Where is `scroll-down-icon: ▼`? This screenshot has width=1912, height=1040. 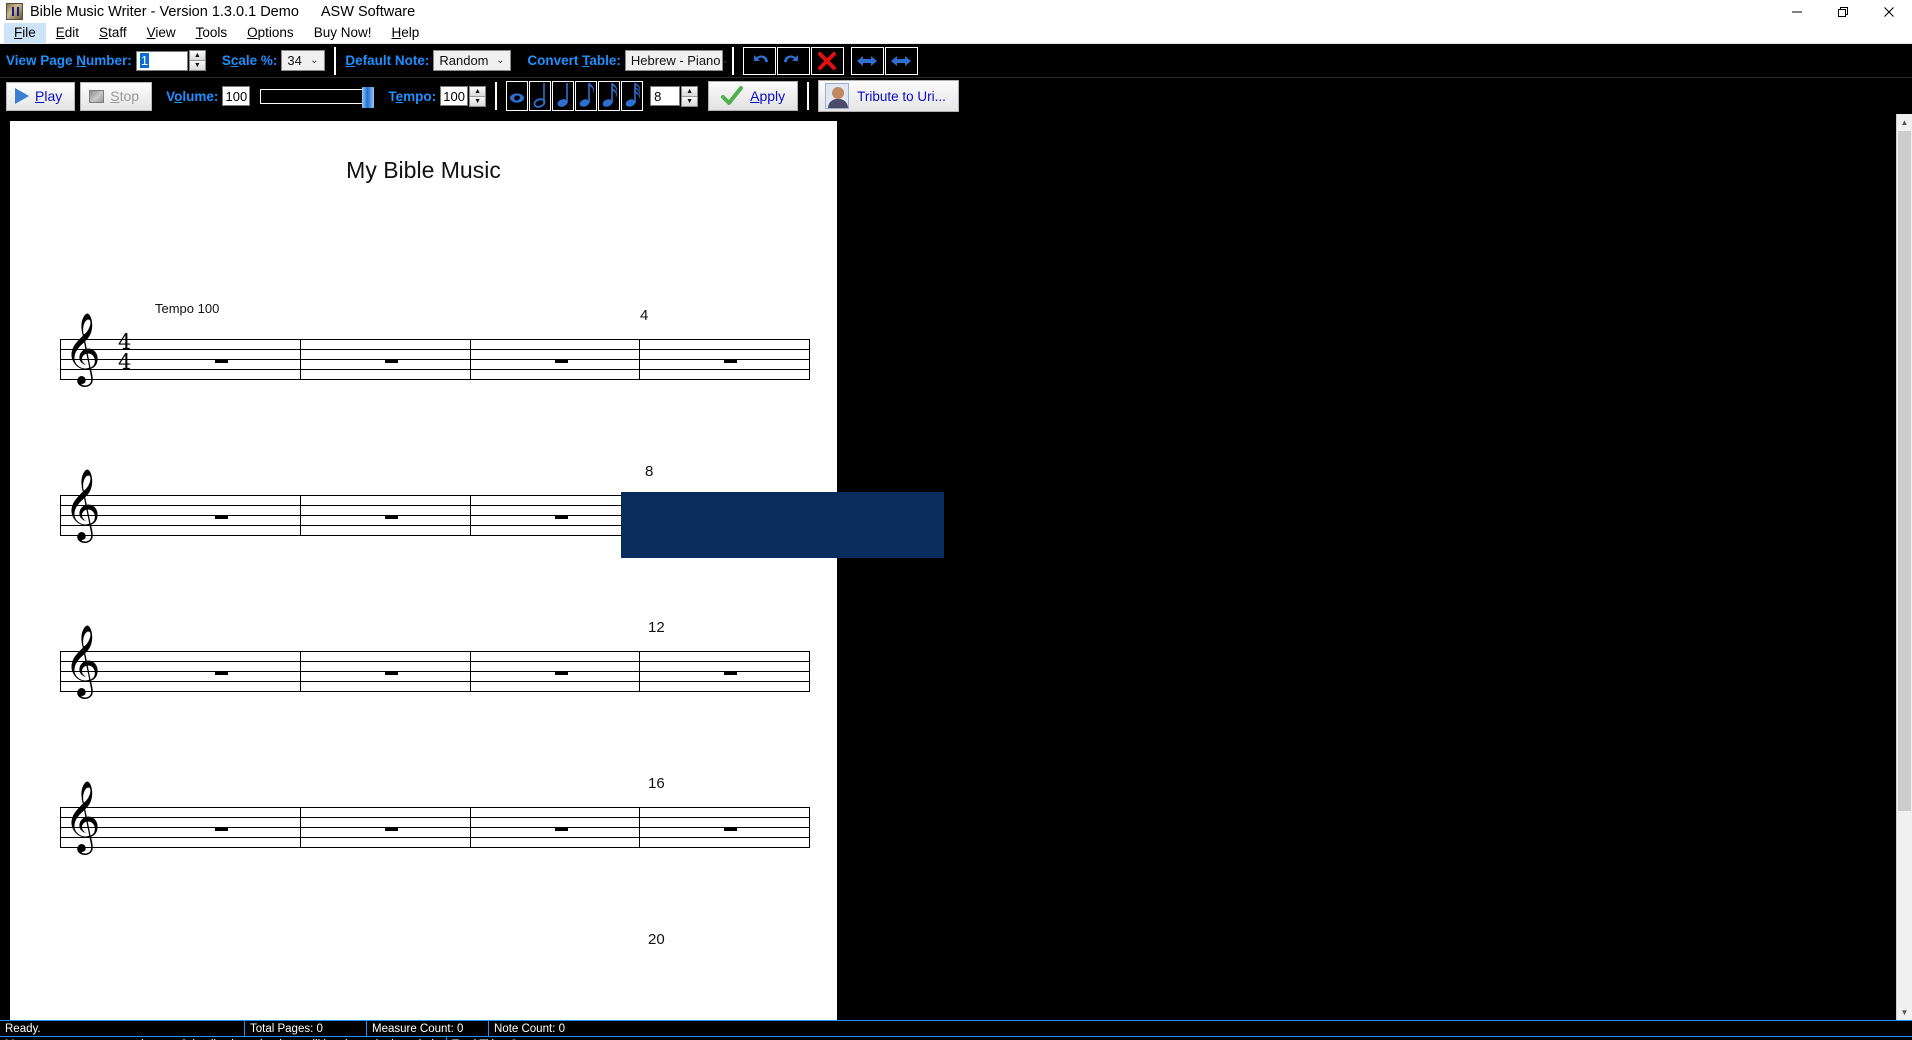 scroll-down-icon: ▼ is located at coordinates (1904, 1012).